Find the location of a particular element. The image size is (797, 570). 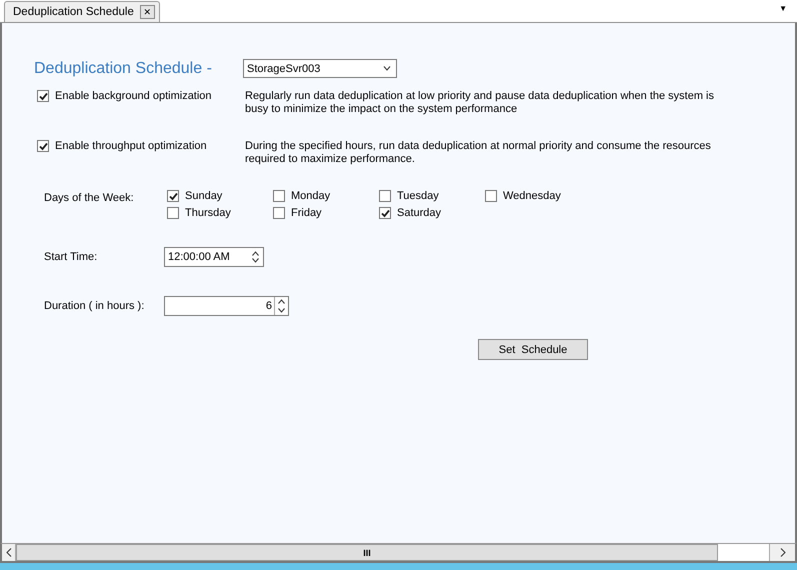

server-dropdown: StorageSvr003 is located at coordinates (320, 68).